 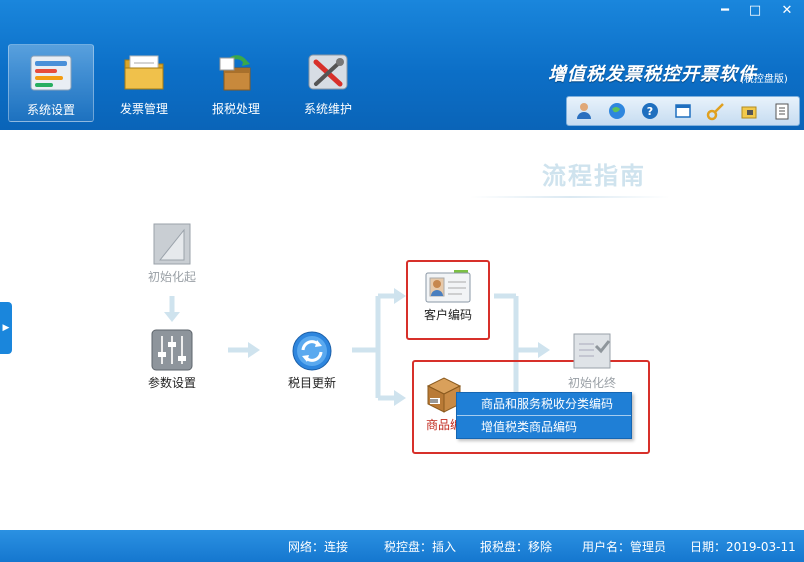 I want to click on status-report-disk: 报税盘：移除, so click(x=516, y=547).